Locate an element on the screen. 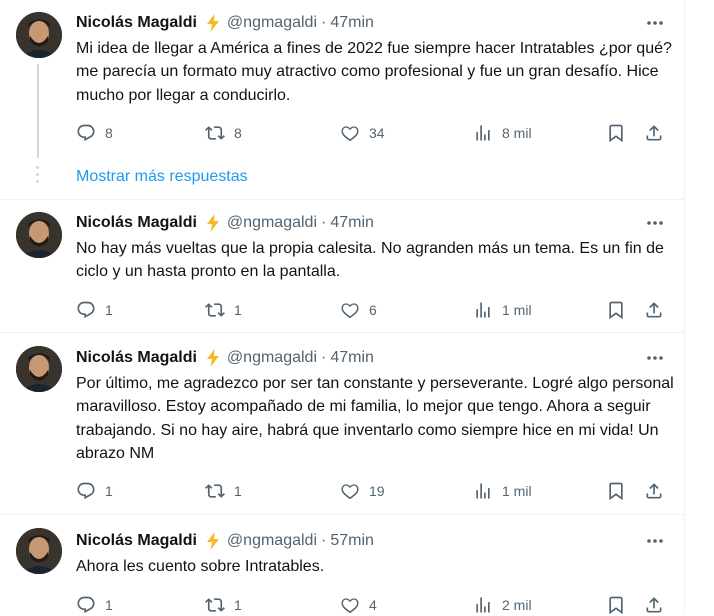 This screenshot has height=616, width=714. like-count: 6 is located at coordinates (373, 310).